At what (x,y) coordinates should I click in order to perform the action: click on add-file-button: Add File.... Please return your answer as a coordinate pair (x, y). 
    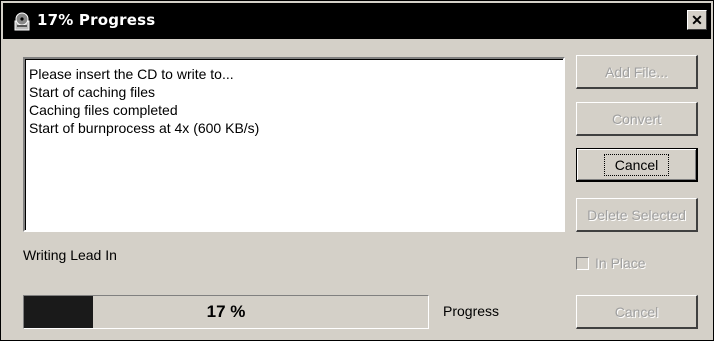
    Looking at the image, I should click on (637, 72).